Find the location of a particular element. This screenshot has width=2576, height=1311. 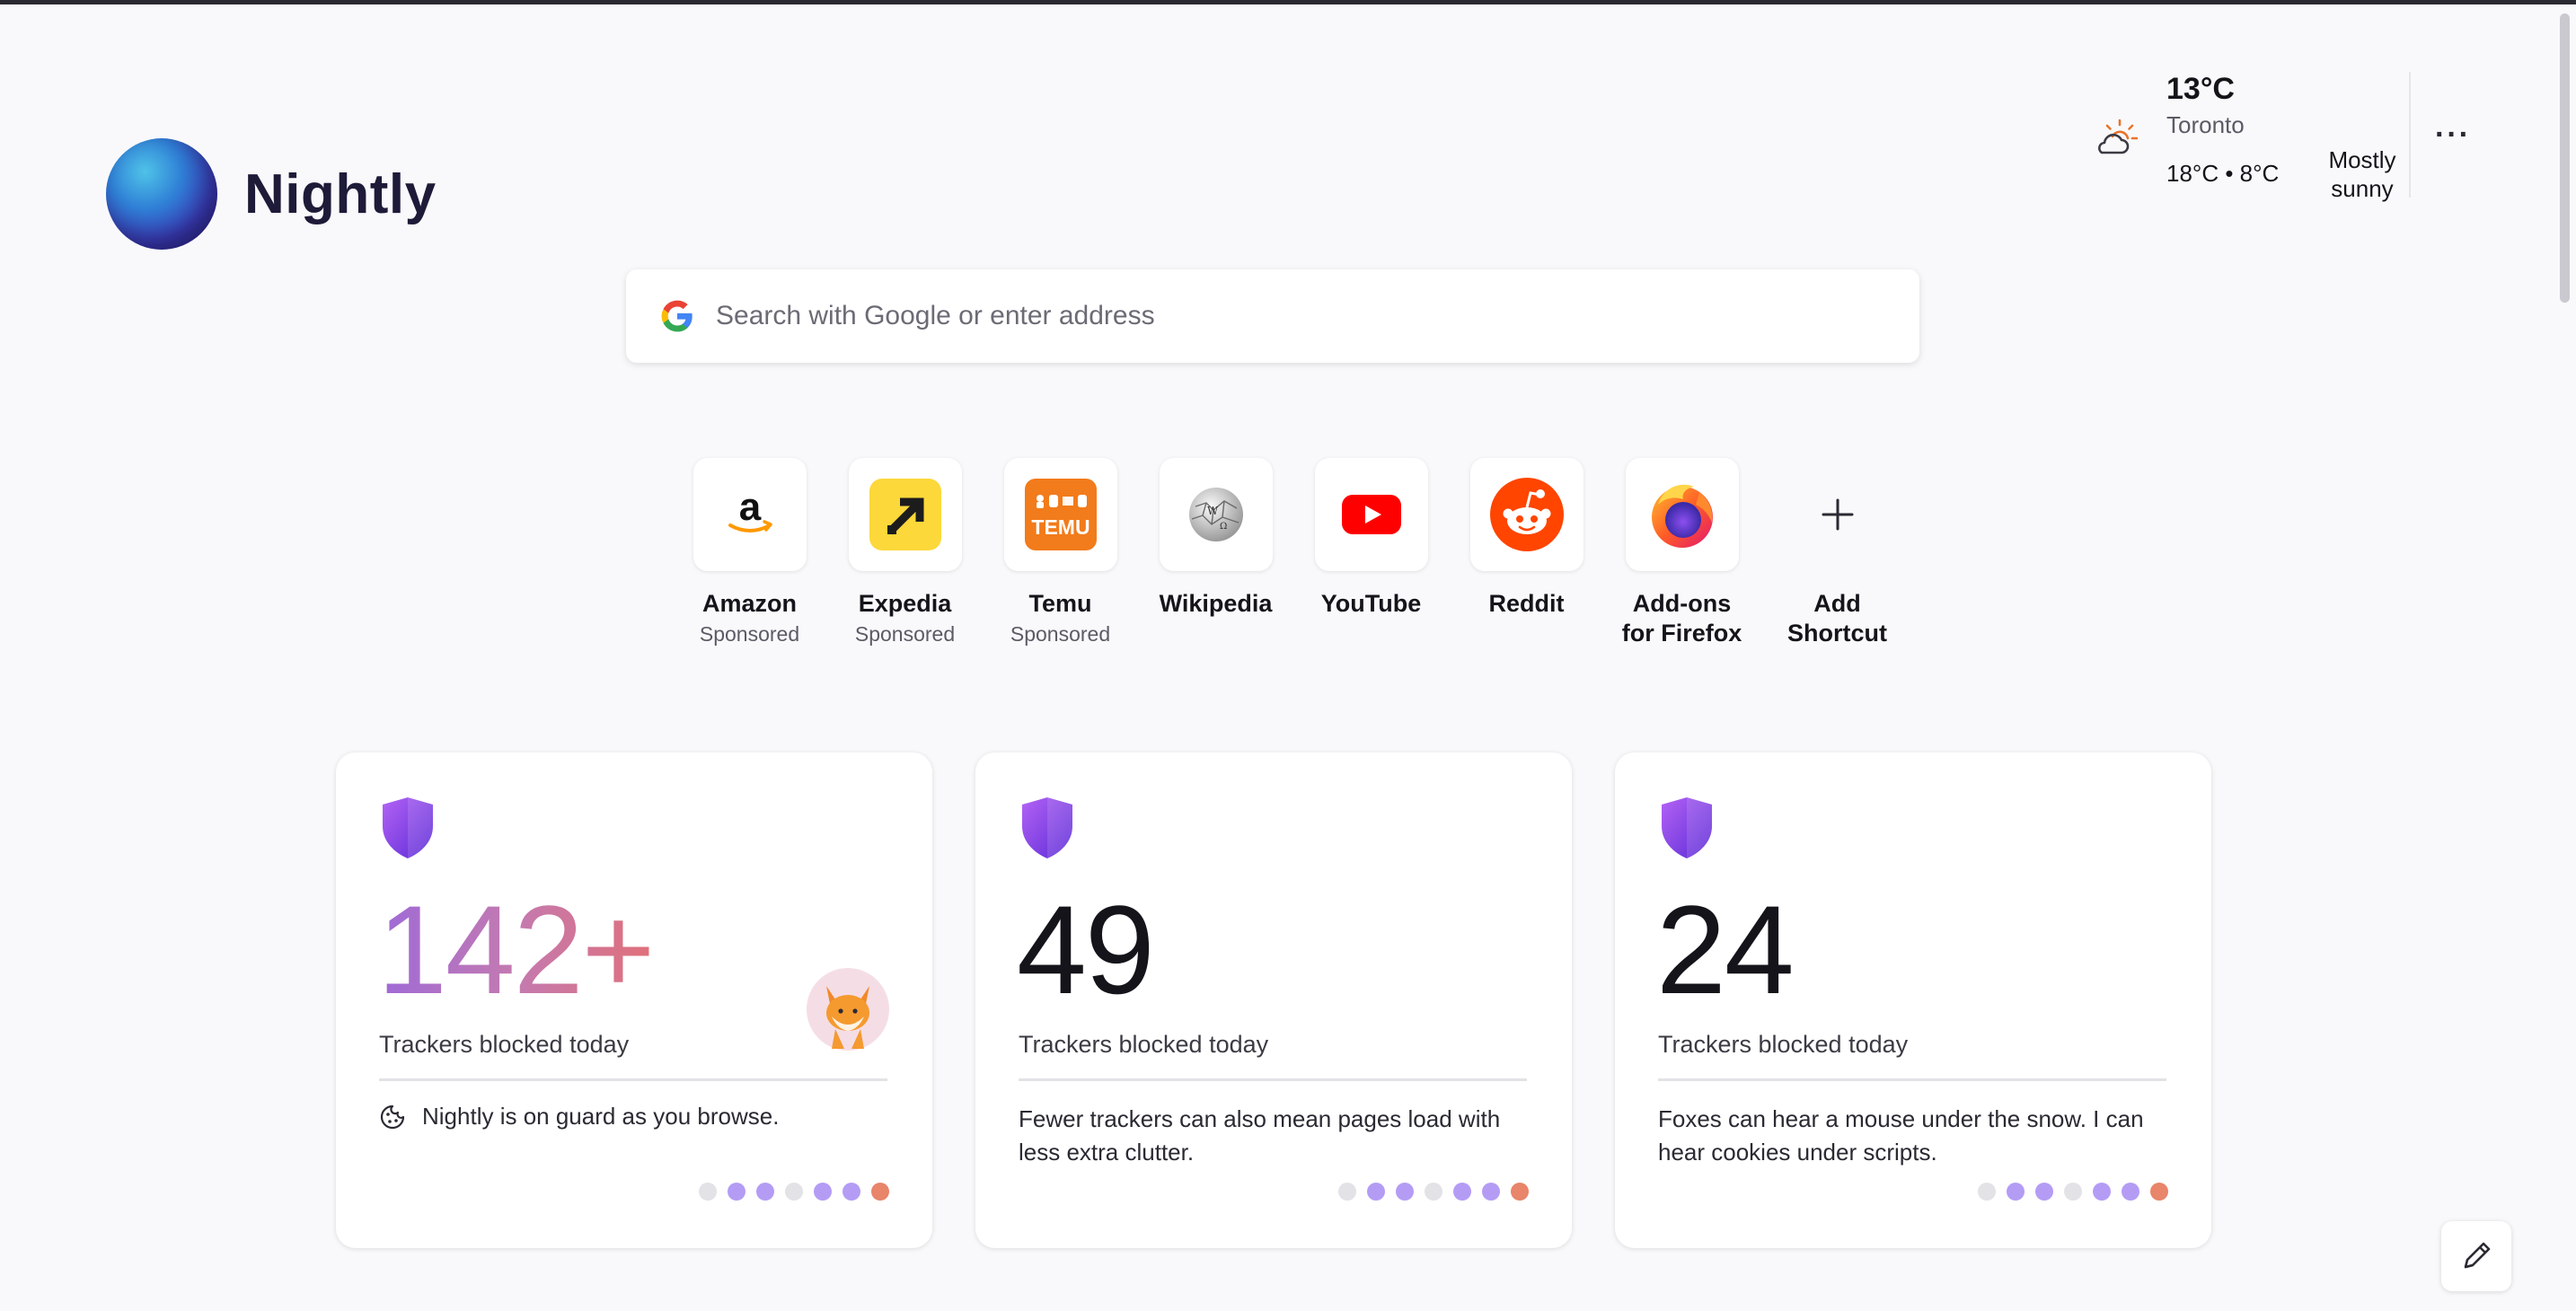

shortcut-temu: TEMU Temu Sponsored is located at coordinates (1060, 553).